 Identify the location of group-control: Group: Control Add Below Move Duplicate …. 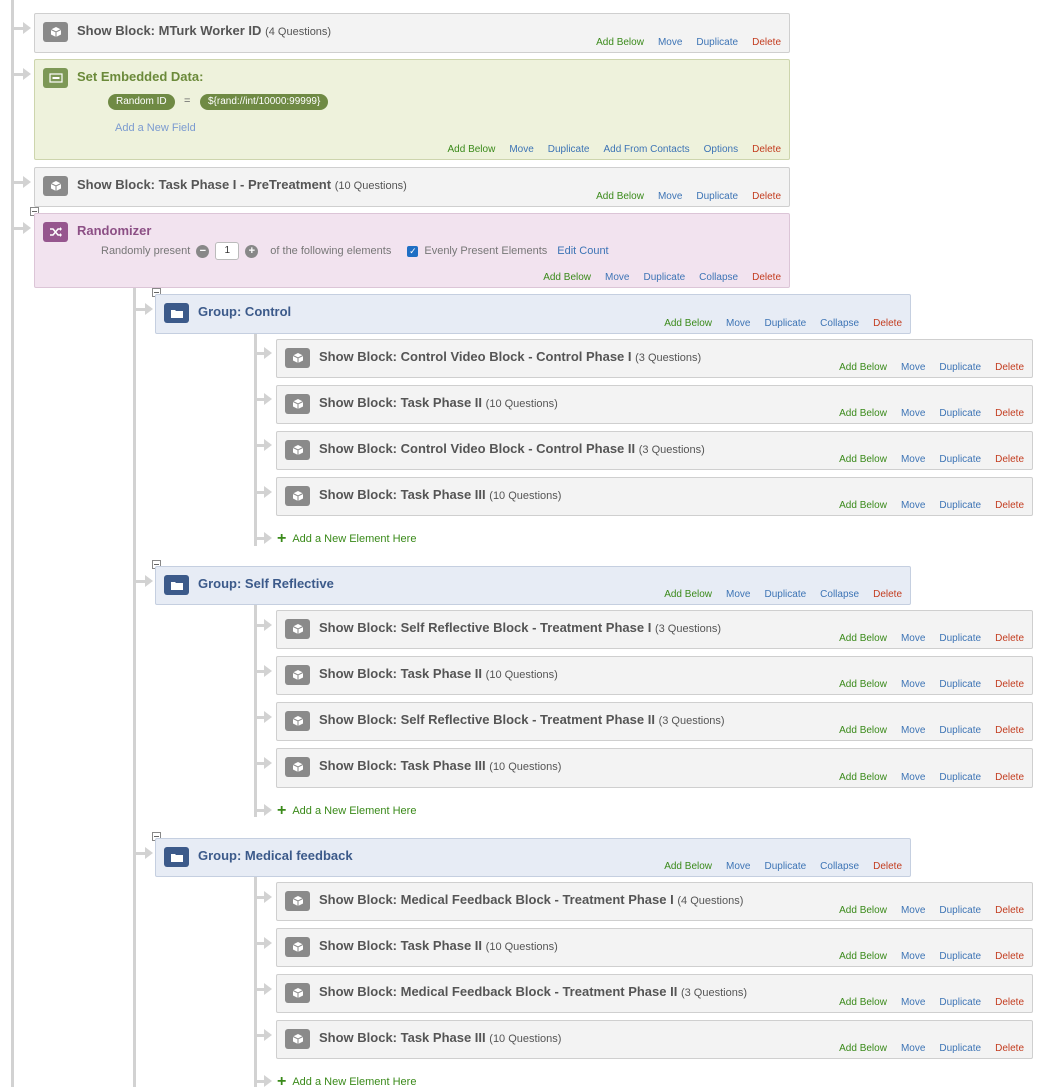
(533, 314).